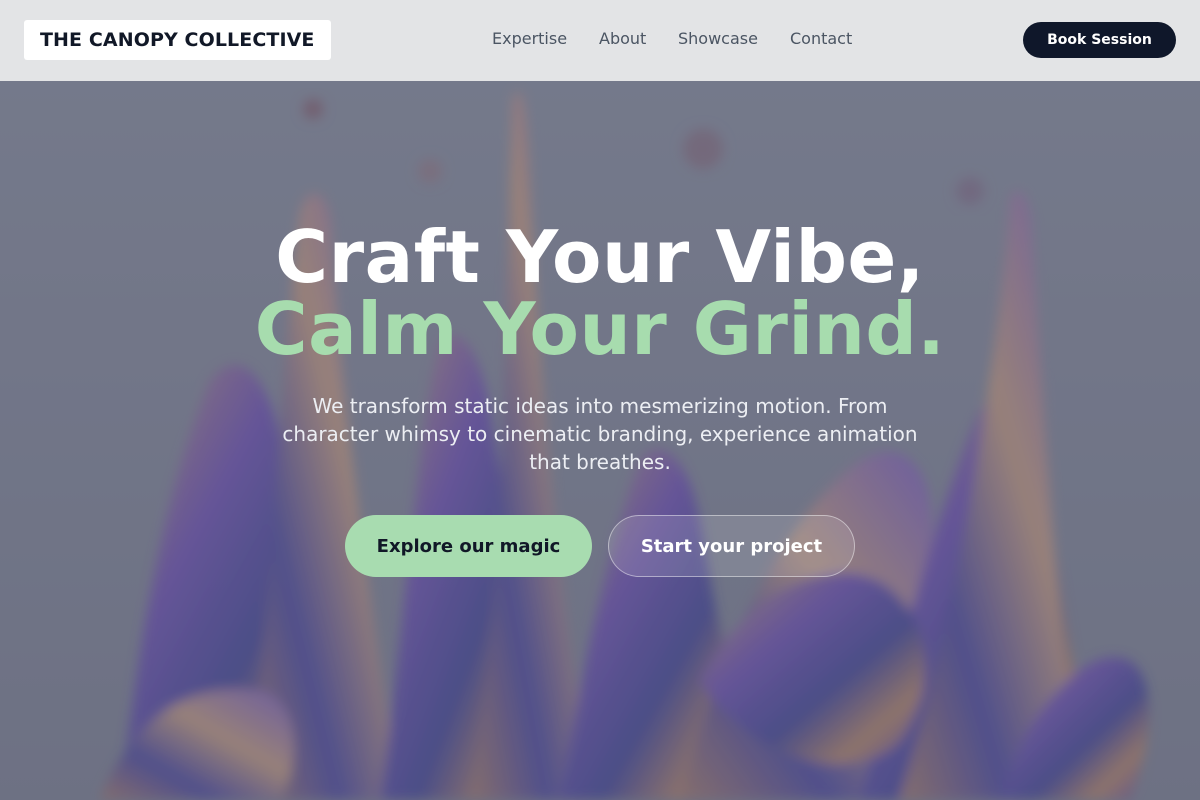 The image size is (1200, 800). Describe the element at coordinates (718, 38) in the screenshot. I see `nav-link-showcase: Showcase` at that location.